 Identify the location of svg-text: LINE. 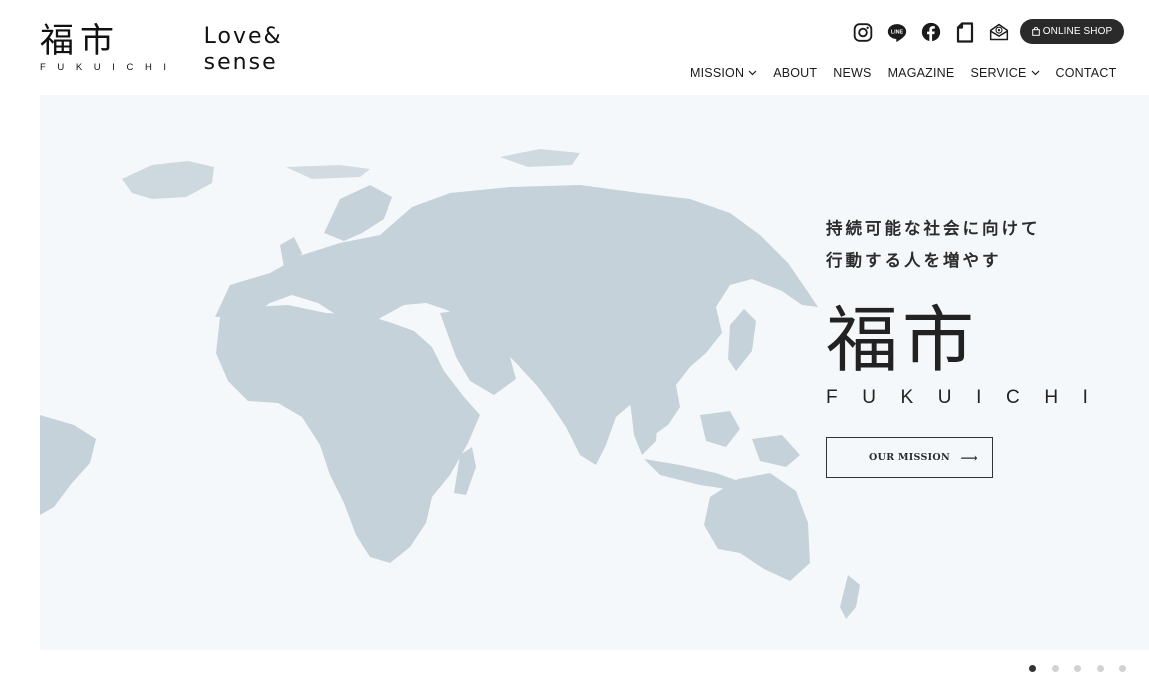
(897, 32).